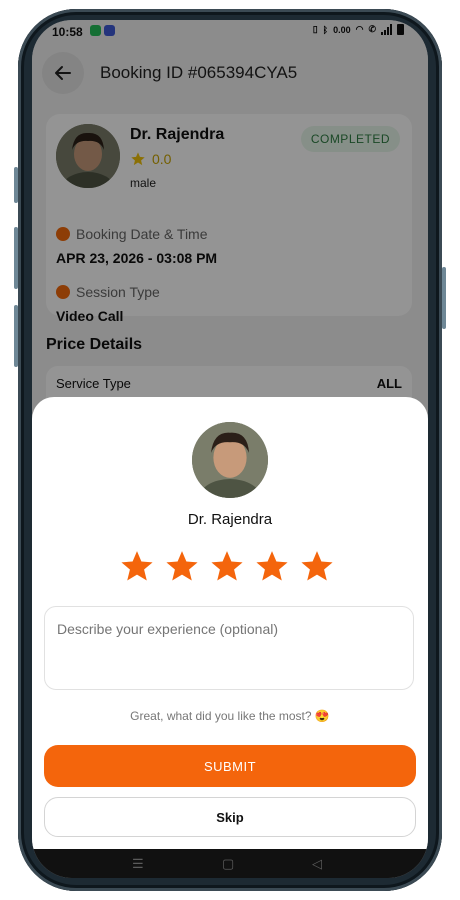 This screenshot has height=900, width=460. What do you see at coordinates (444, 298) in the screenshot?
I see `power-button` at bounding box center [444, 298].